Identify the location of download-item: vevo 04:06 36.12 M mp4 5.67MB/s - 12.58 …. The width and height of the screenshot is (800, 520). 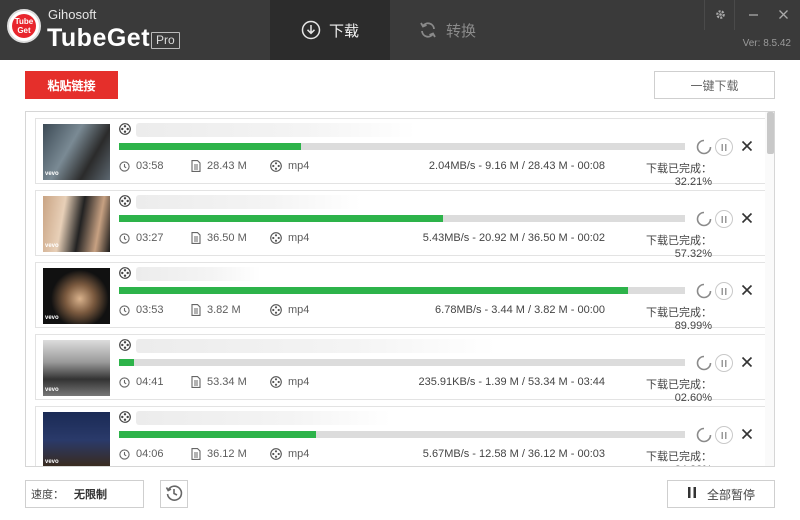
(400, 436).